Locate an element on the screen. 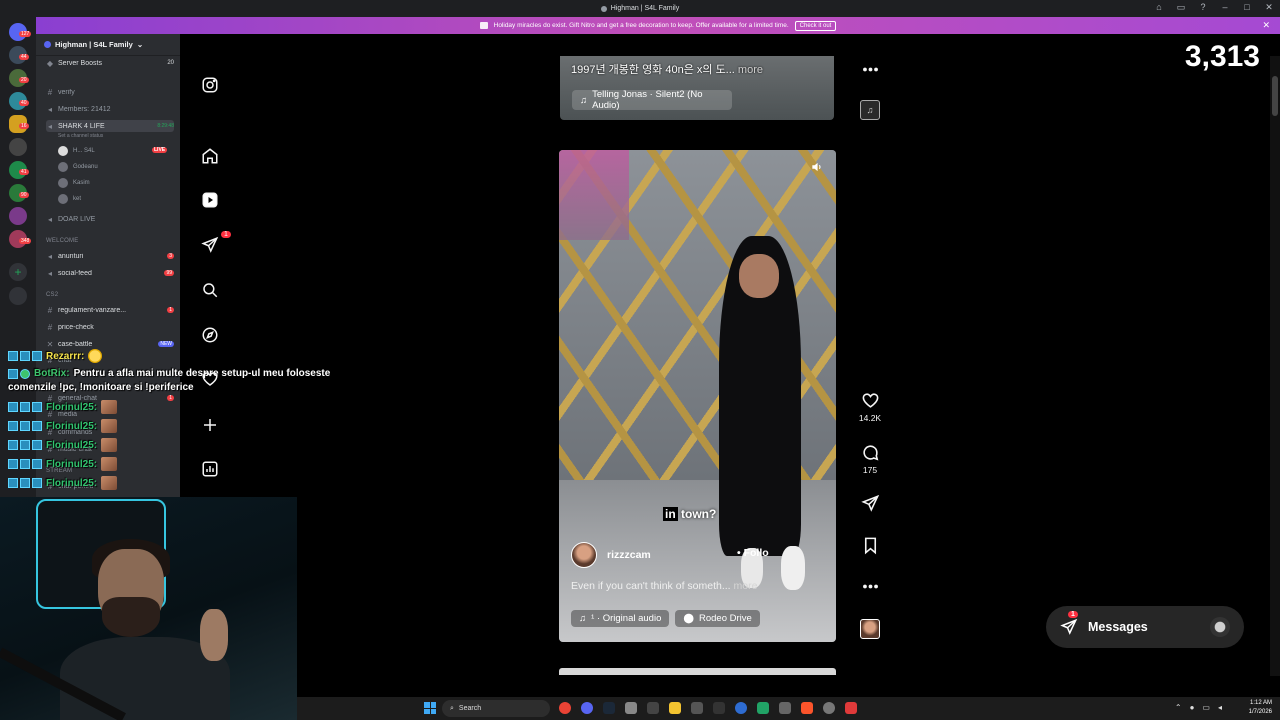 This screenshot has width=1280, height=720. page-scrollbar is located at coordinates (1275, 366).